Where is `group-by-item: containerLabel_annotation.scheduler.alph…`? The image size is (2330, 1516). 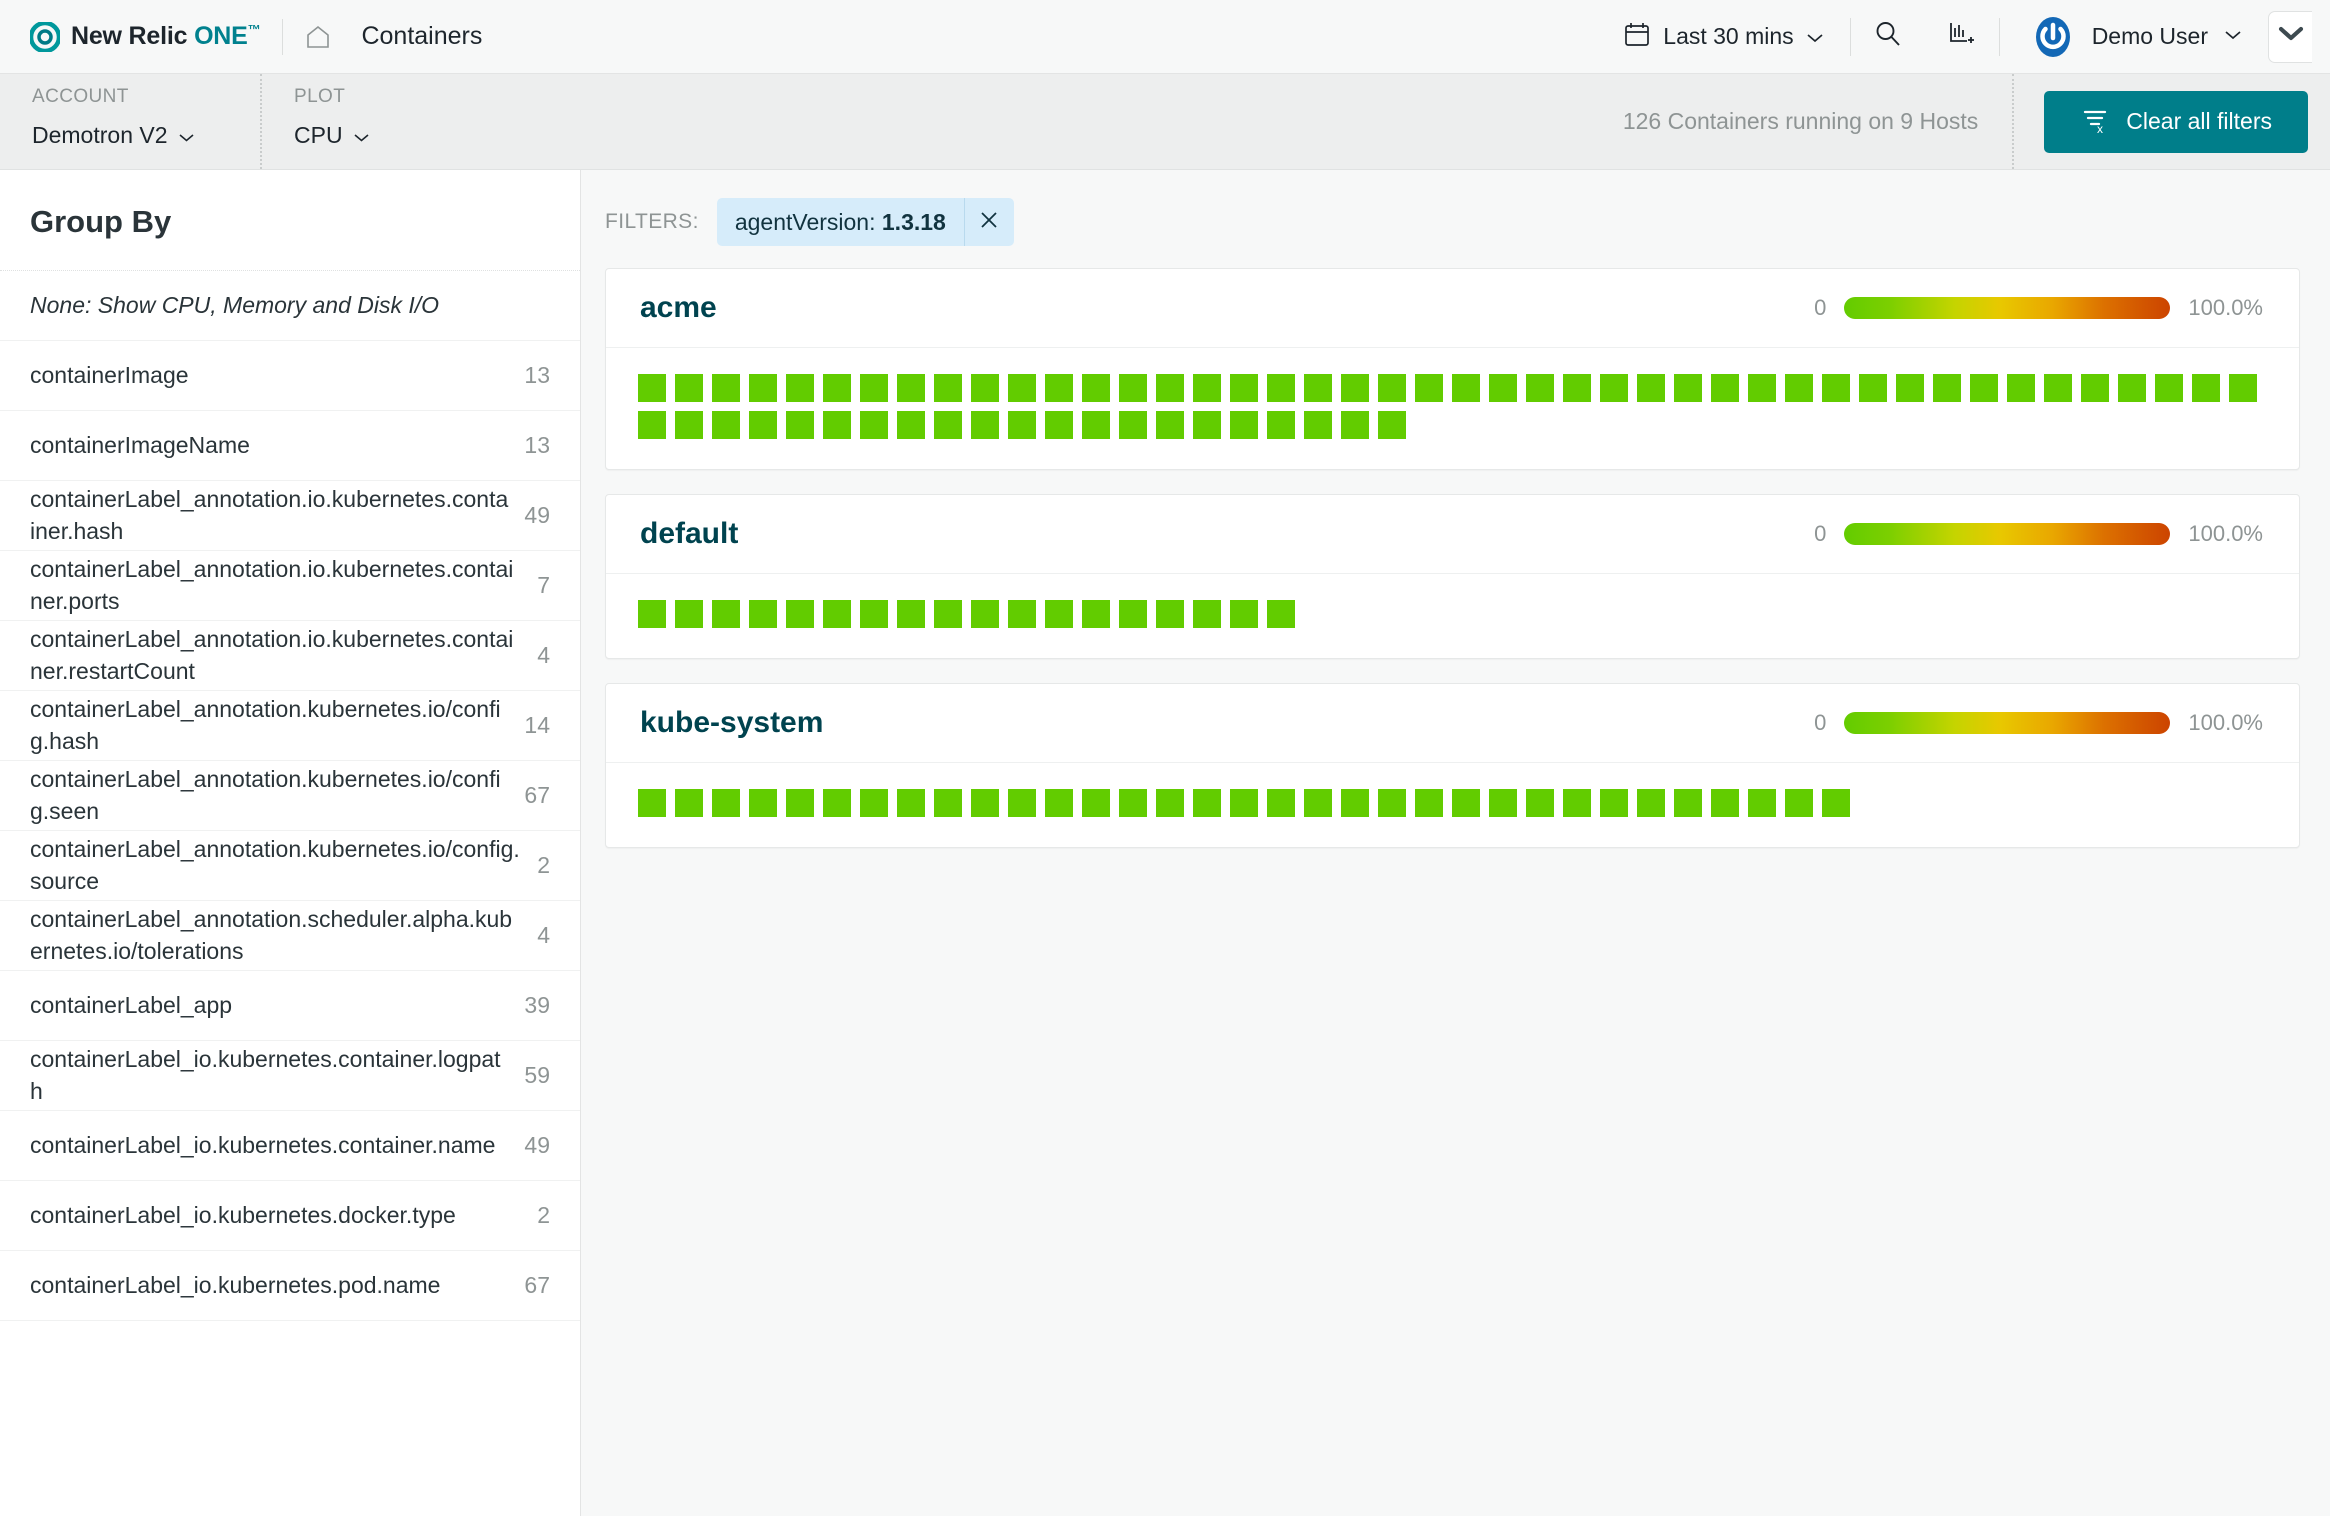
group-by-item: containerLabel_annotation.scheduler.alph… is located at coordinates (290, 936).